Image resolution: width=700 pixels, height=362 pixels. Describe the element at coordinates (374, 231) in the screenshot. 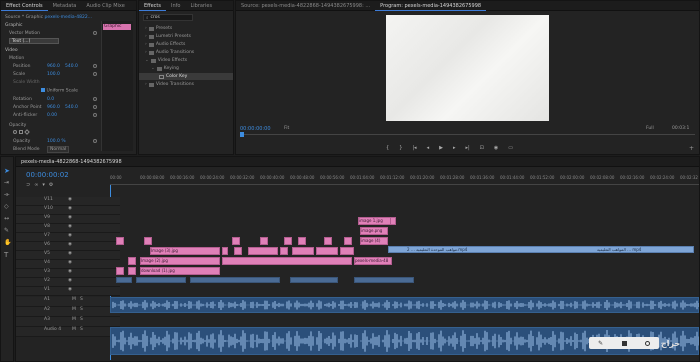

I see `timeline-clip: image.png` at that location.